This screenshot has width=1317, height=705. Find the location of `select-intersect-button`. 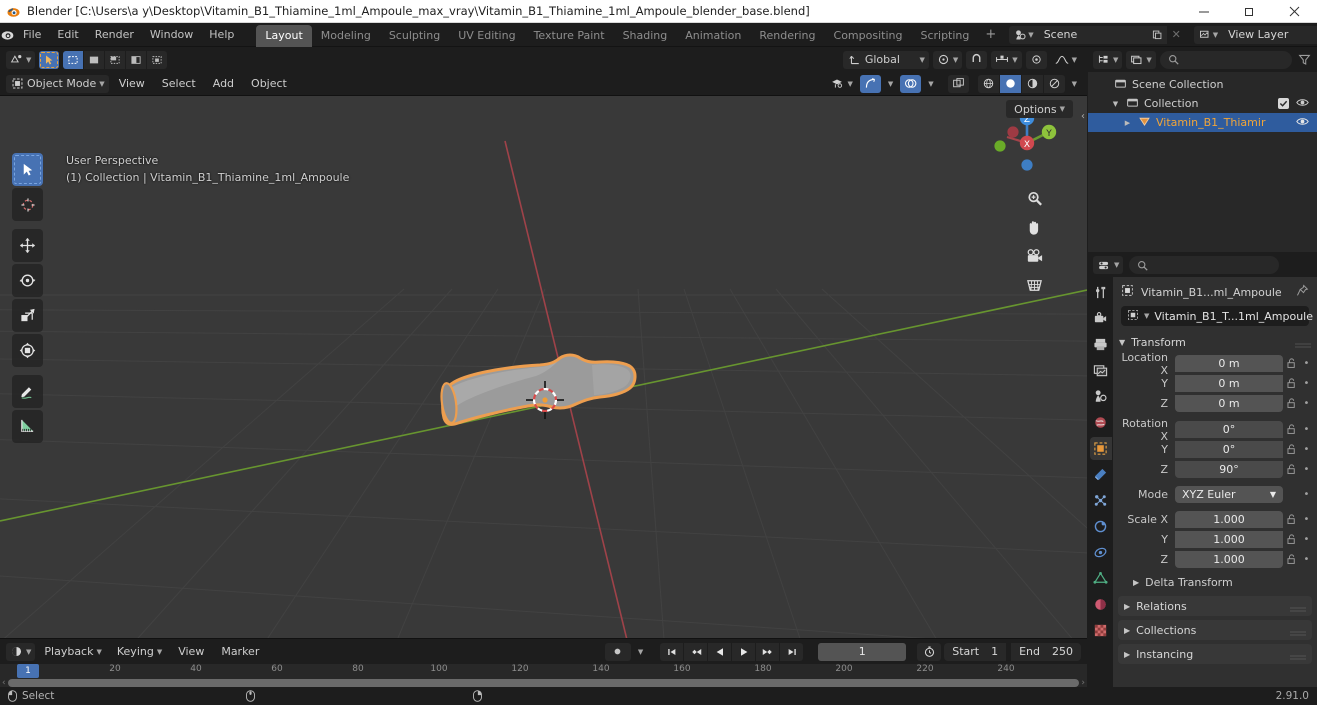

select-intersect-button is located at coordinates (157, 59).